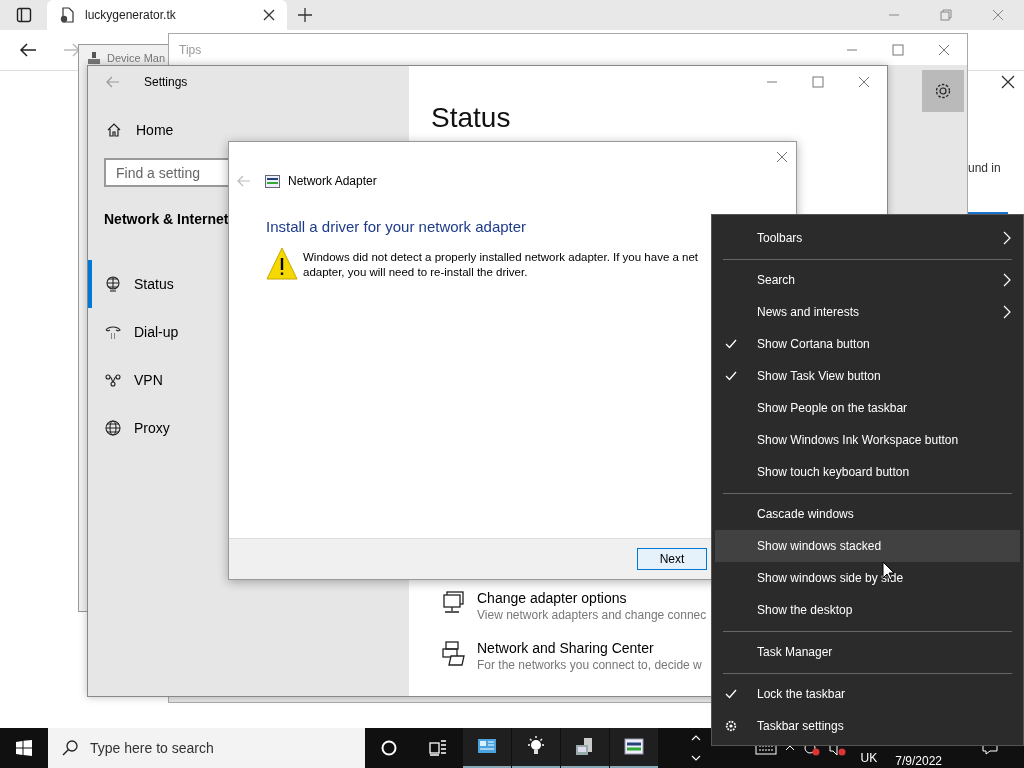 The image size is (1024, 768). I want to click on monitor-icon, so click(454, 603).